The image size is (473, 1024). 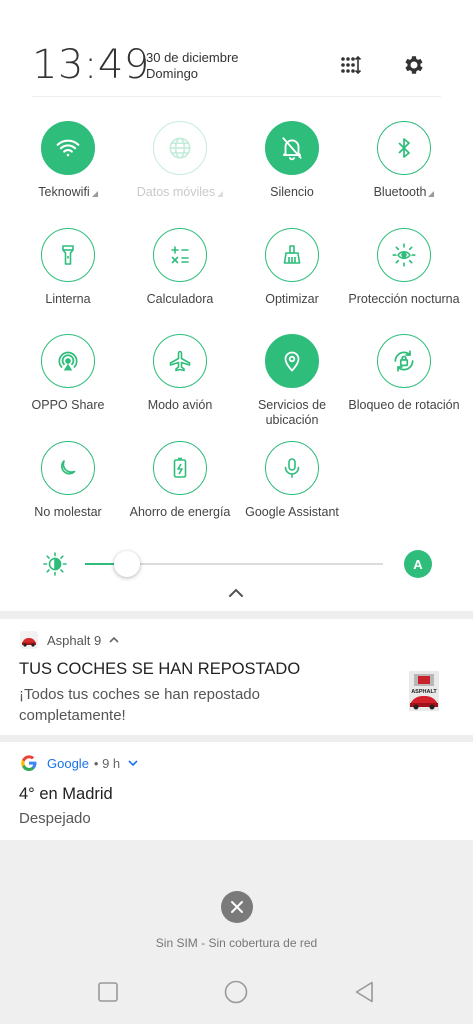 What do you see at coordinates (234, 564) in the screenshot?
I see `brightness-slider` at bounding box center [234, 564].